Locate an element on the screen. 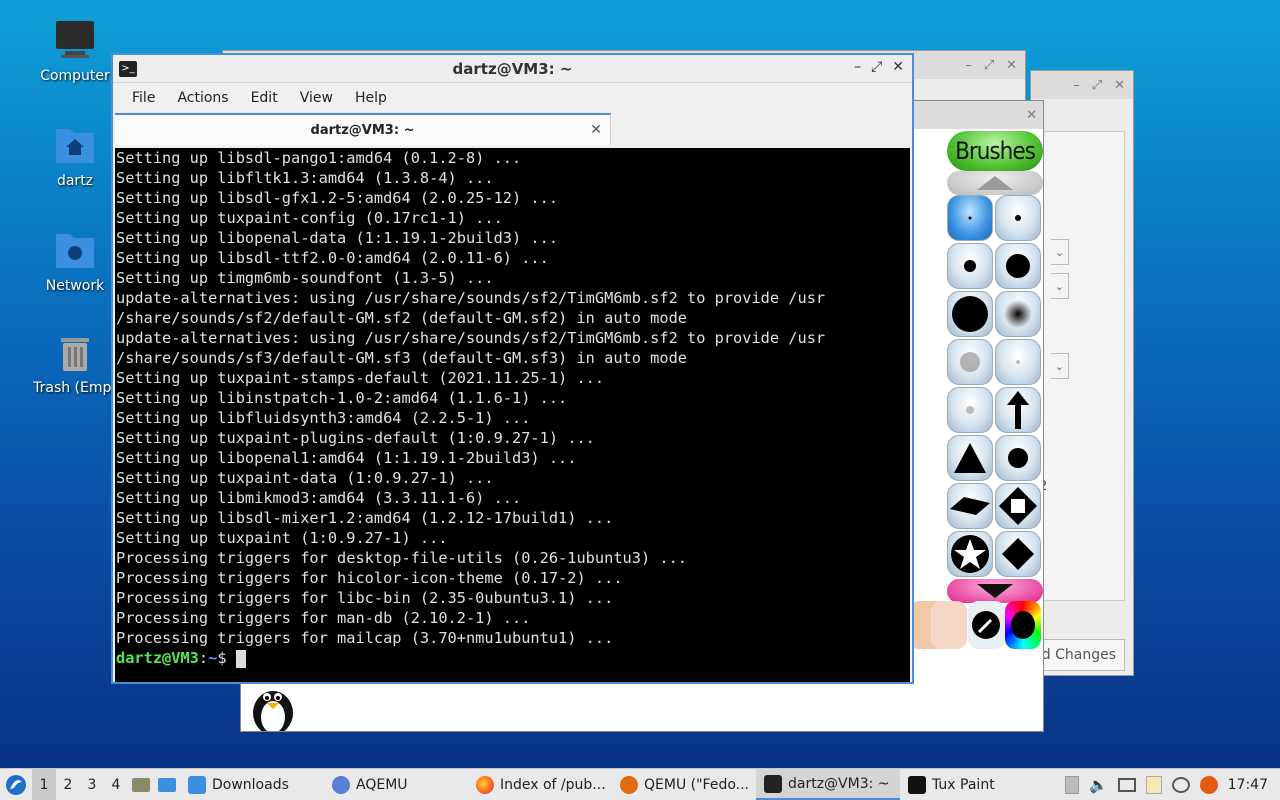  display-icon is located at coordinates (1126, 785).